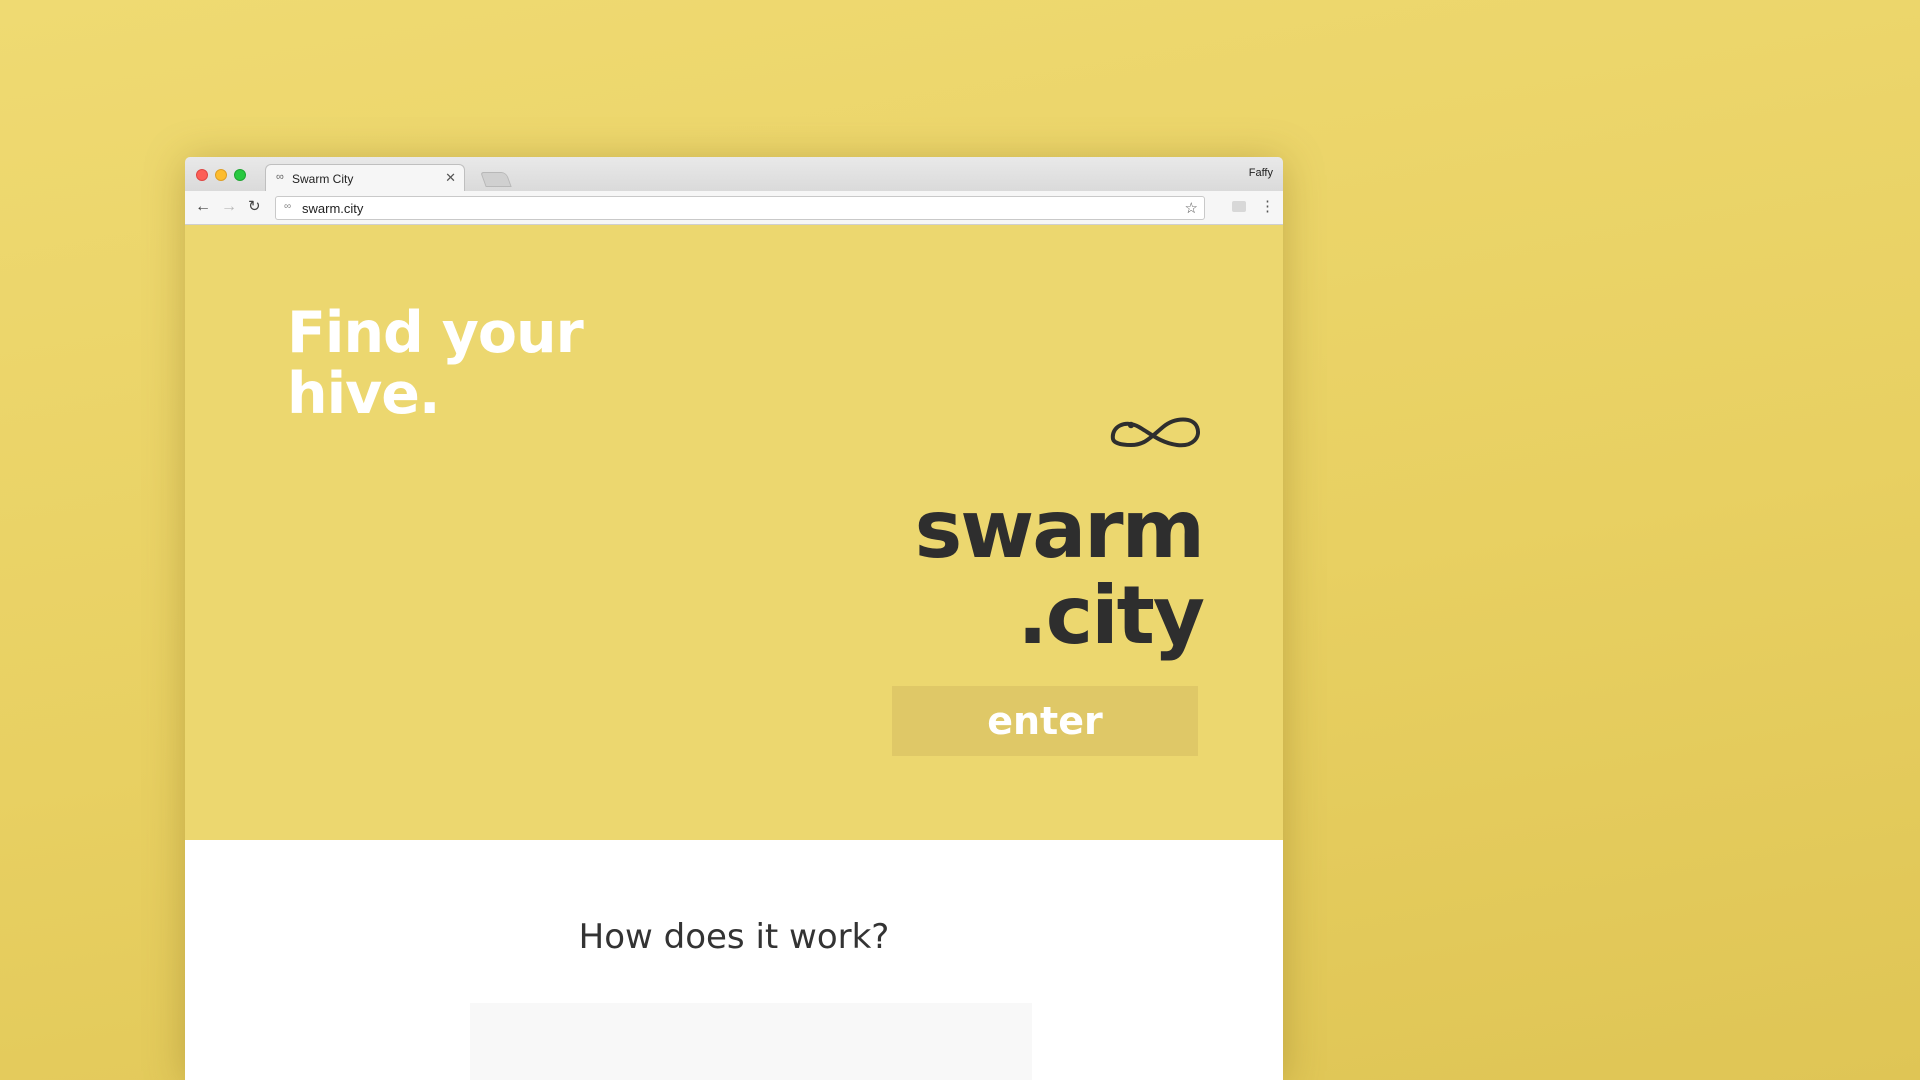 Image resolution: width=1920 pixels, height=1080 pixels. I want to click on tagline-line: Find your, so click(435, 333).